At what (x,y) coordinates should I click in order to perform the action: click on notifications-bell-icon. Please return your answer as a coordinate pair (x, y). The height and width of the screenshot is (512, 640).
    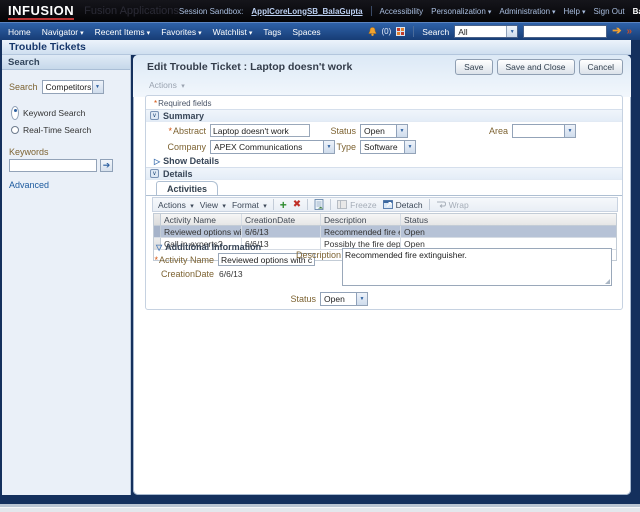
    Looking at the image, I should click on (372, 31).